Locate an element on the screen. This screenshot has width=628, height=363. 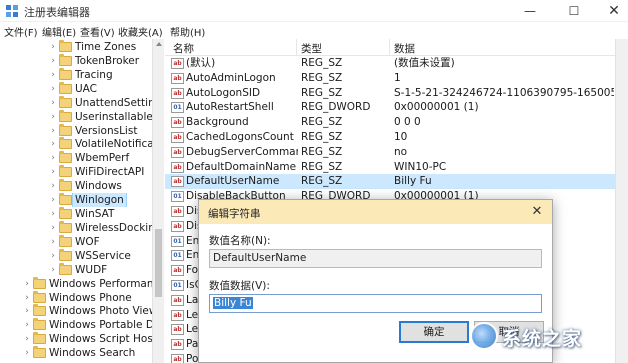
tree-item: › Userinstallable.dri is located at coordinates (76, 116).